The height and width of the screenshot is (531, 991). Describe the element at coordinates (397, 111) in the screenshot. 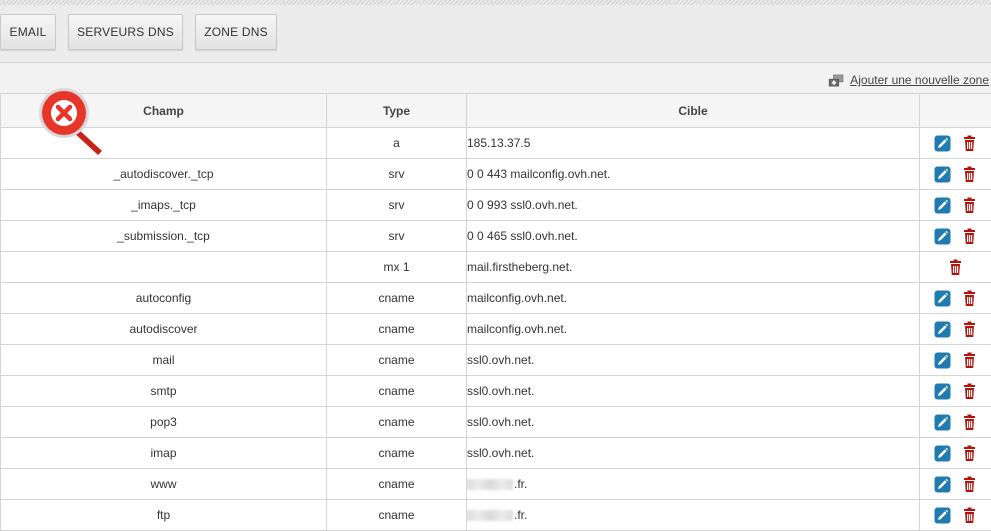

I see `header-type: Type` at that location.